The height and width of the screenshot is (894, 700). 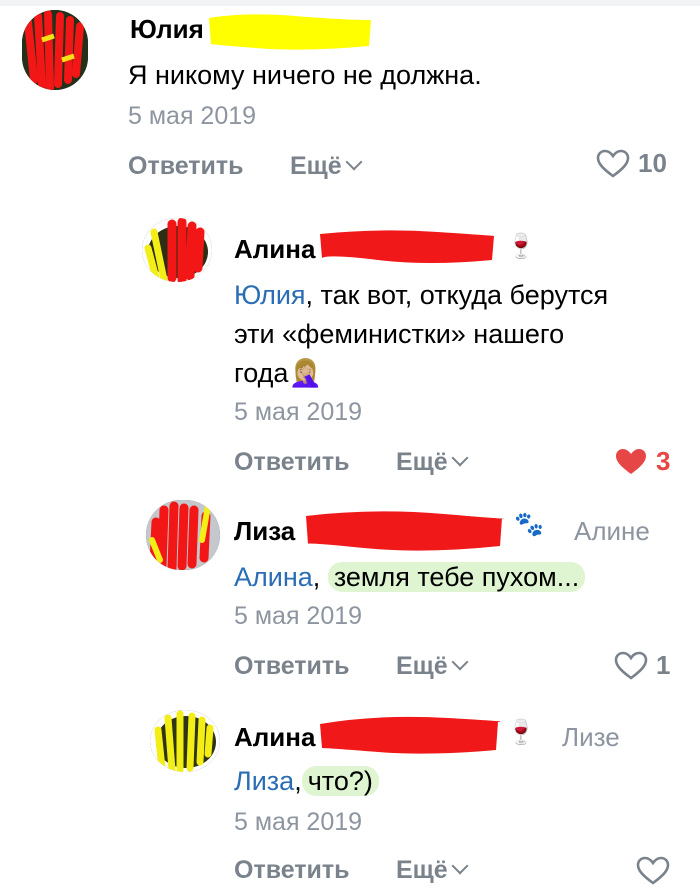 What do you see at coordinates (340, 781) in the screenshot?
I see `highlighted-text: что?)` at bounding box center [340, 781].